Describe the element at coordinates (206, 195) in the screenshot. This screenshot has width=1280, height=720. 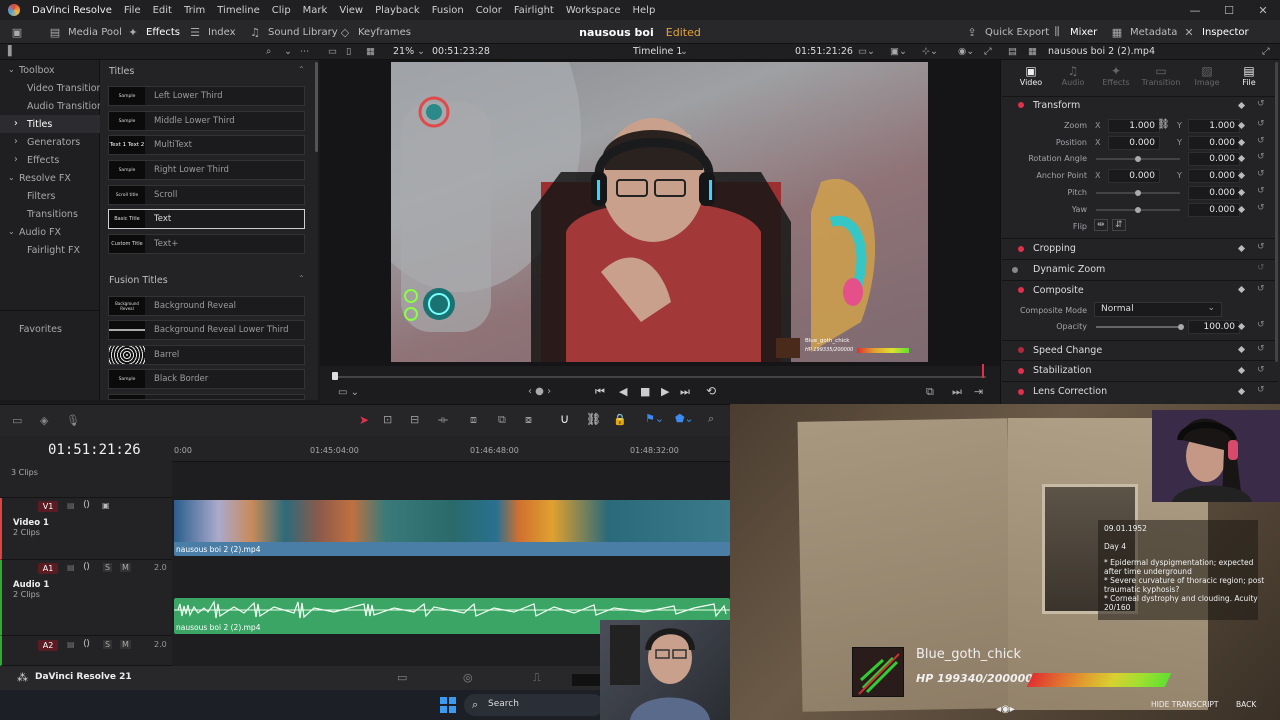
I see `title-item-scroll: Scroll title Scroll` at that location.